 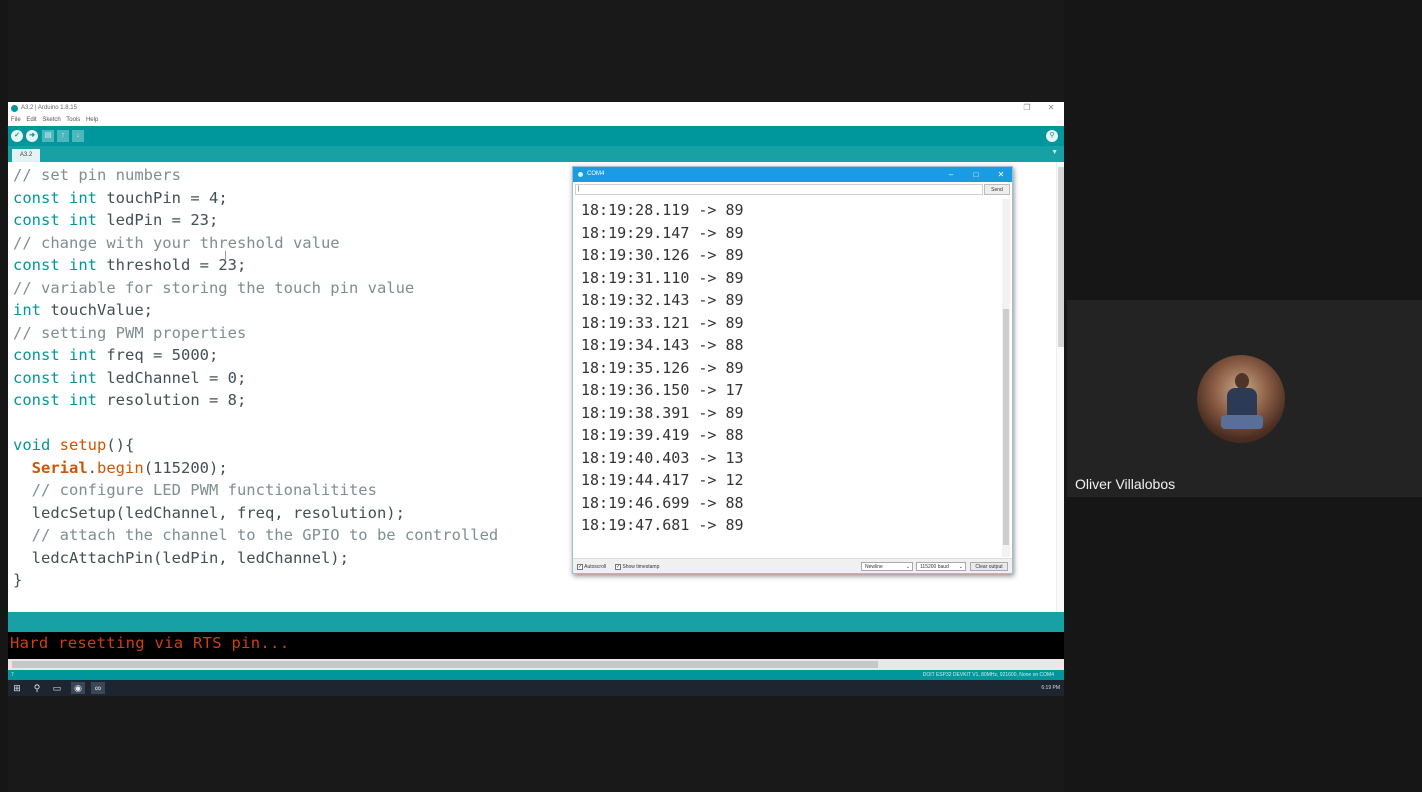 I want to click on windows-start-icon: ⊞, so click(x=17, y=688).